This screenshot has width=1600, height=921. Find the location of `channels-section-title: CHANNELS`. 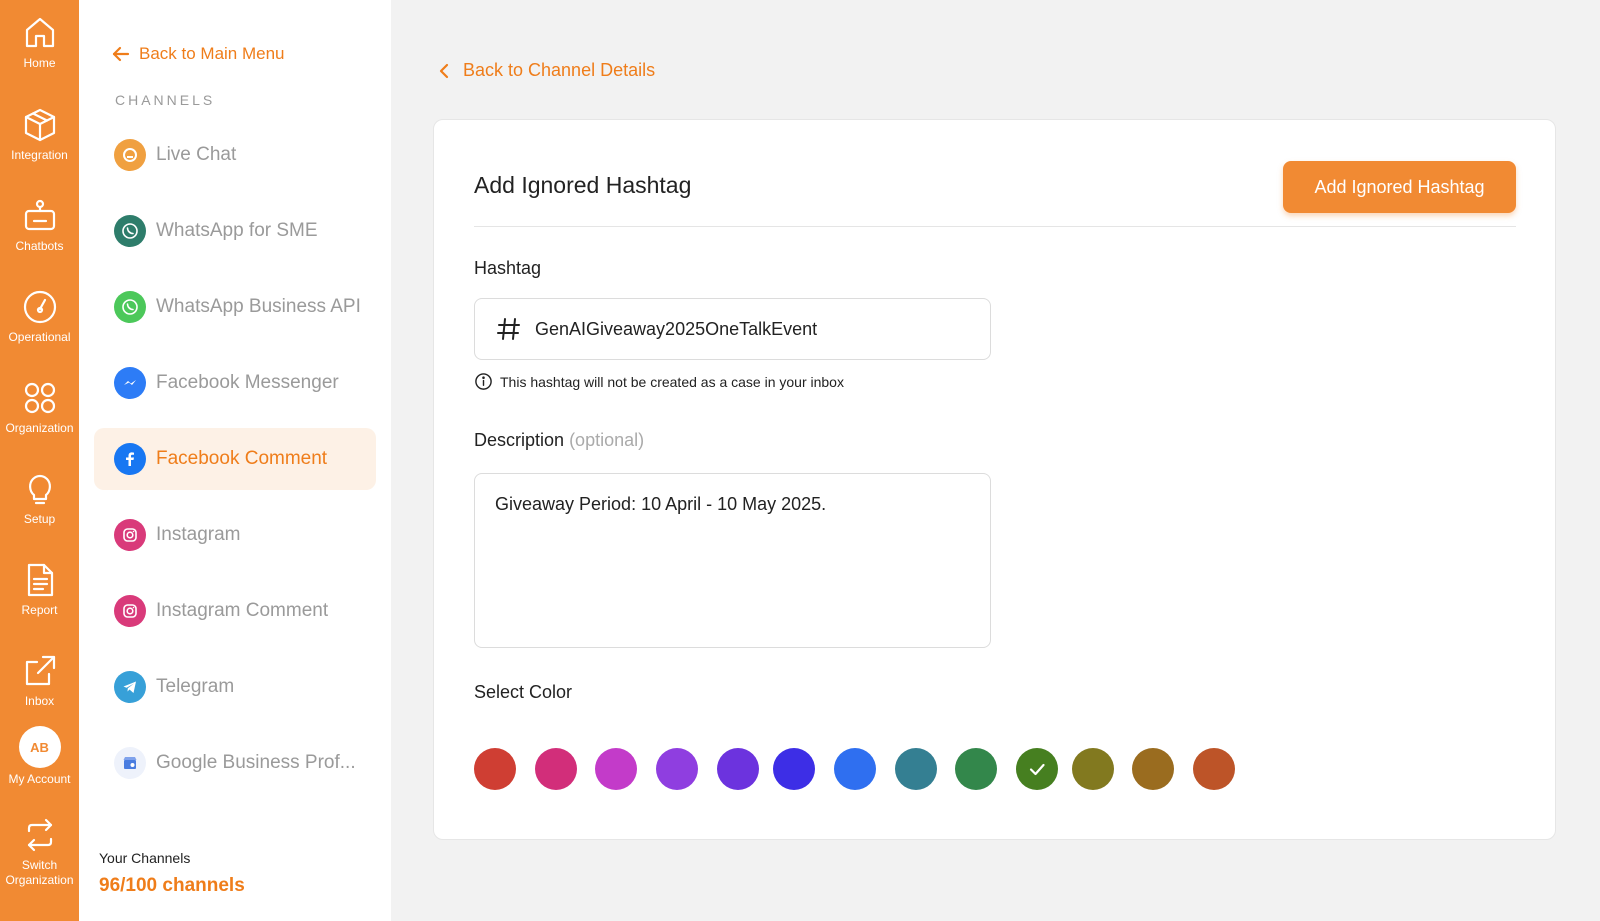

channels-section-title: CHANNELS is located at coordinates (165, 100).